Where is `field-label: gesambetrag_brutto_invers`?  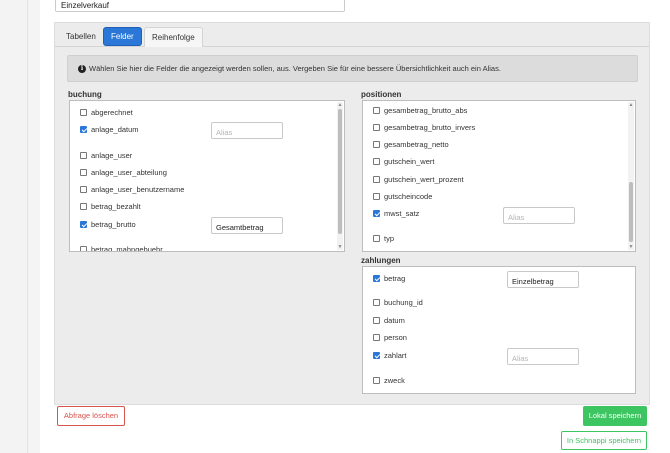 field-label: gesambetrag_brutto_invers is located at coordinates (430, 127).